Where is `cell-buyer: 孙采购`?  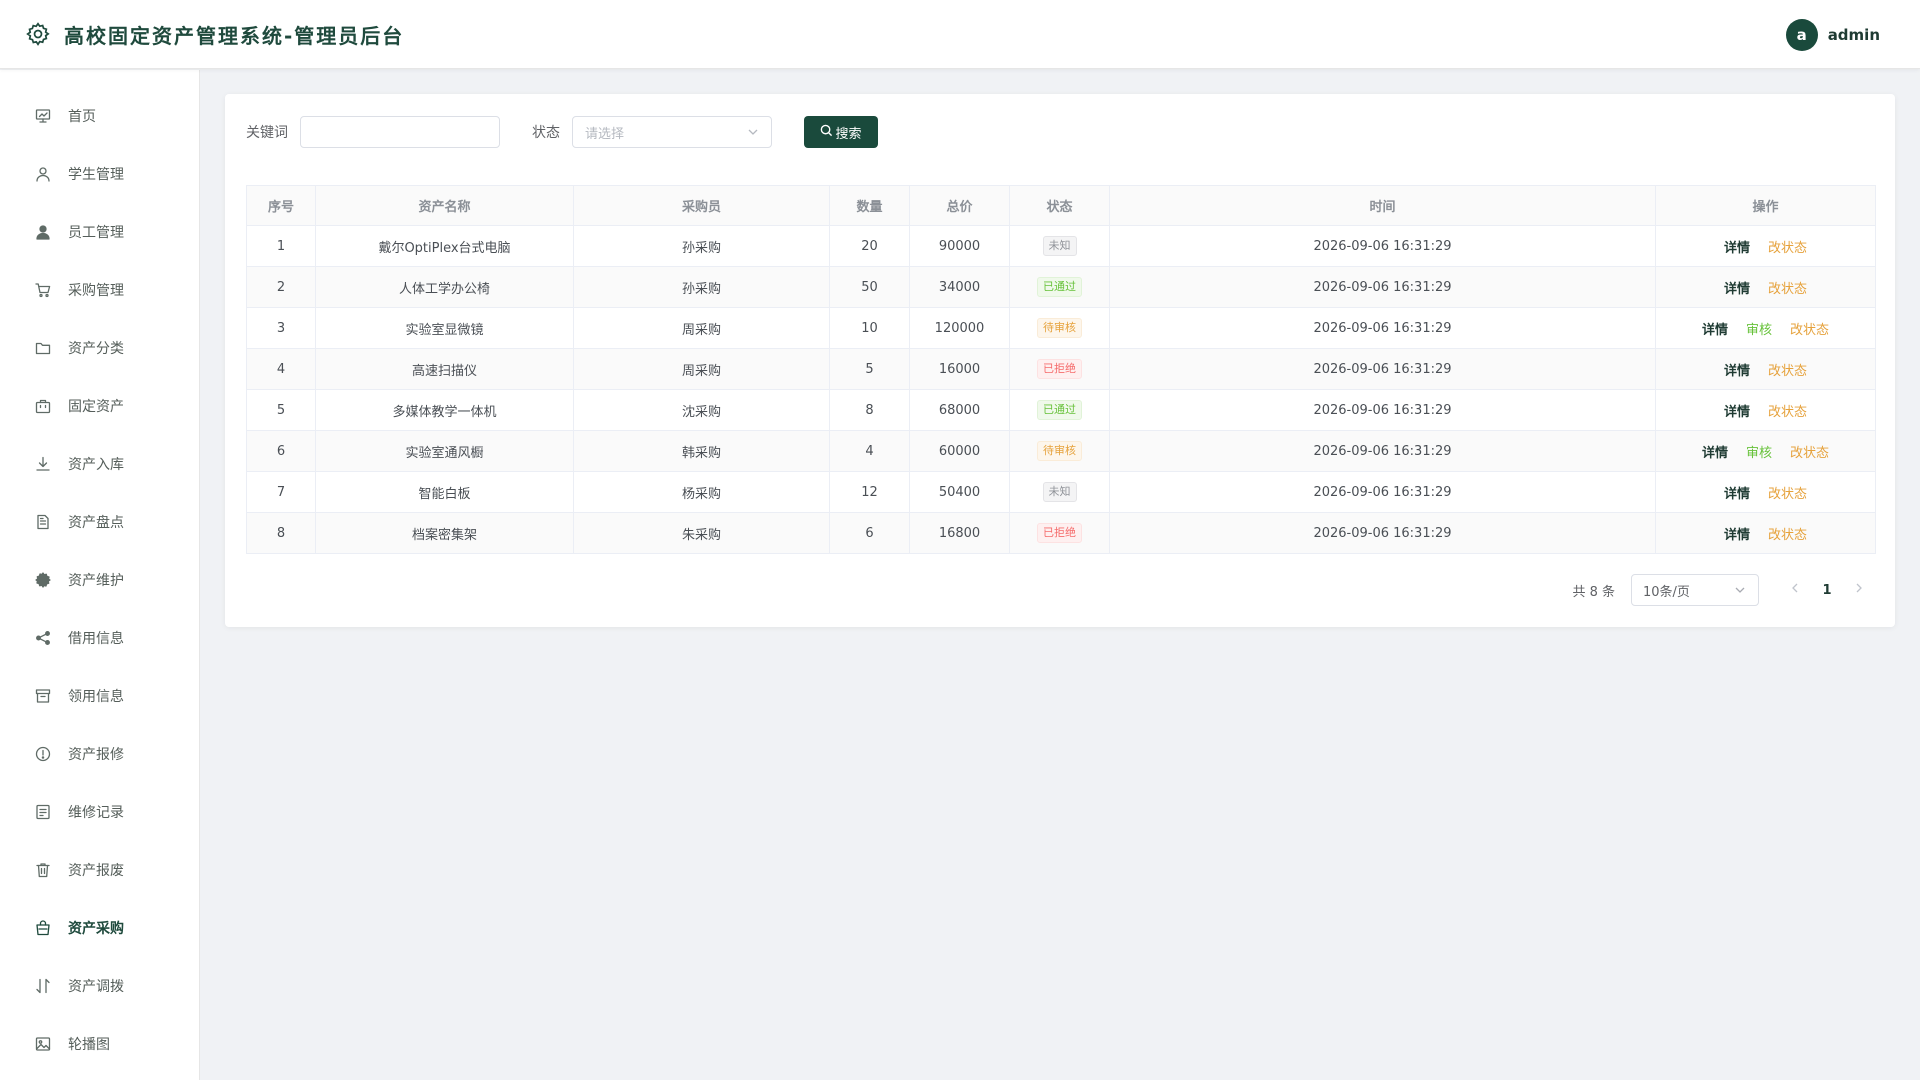 cell-buyer: 孙采购 is located at coordinates (701, 287).